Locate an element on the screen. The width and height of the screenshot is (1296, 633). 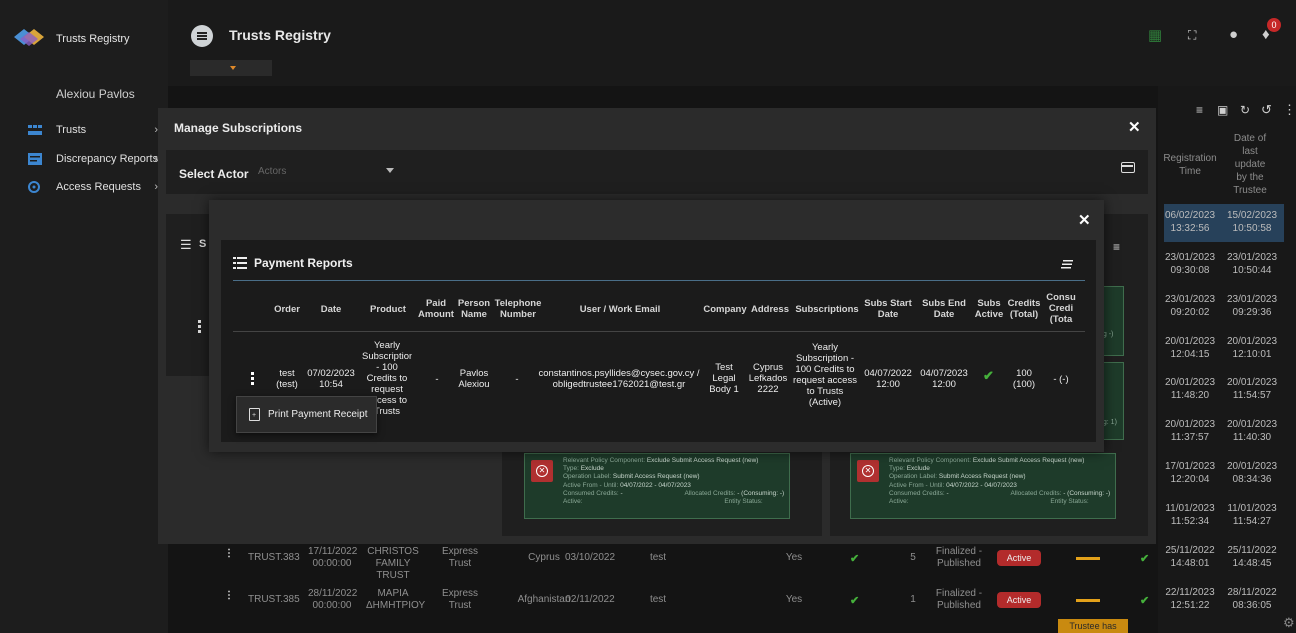
list-icon: ☰ is located at coordinates (186, 244).